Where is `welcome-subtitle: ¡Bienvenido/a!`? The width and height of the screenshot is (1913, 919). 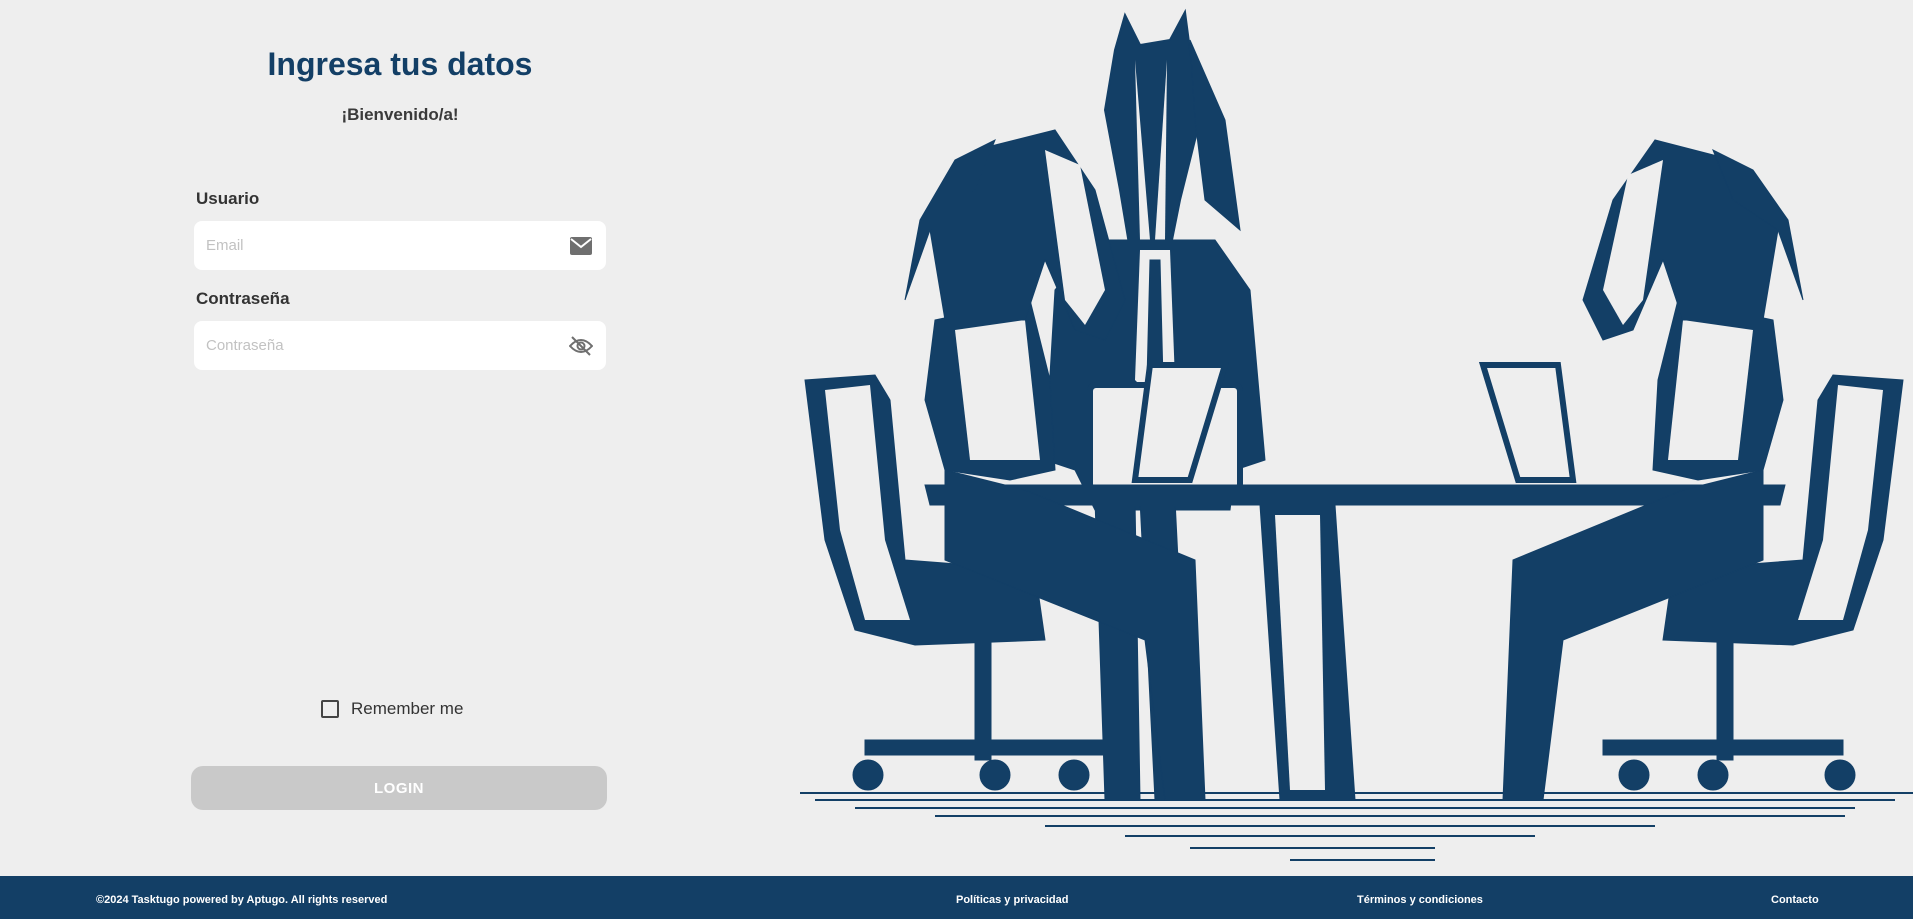 welcome-subtitle: ¡Bienvenido/a! is located at coordinates (400, 114).